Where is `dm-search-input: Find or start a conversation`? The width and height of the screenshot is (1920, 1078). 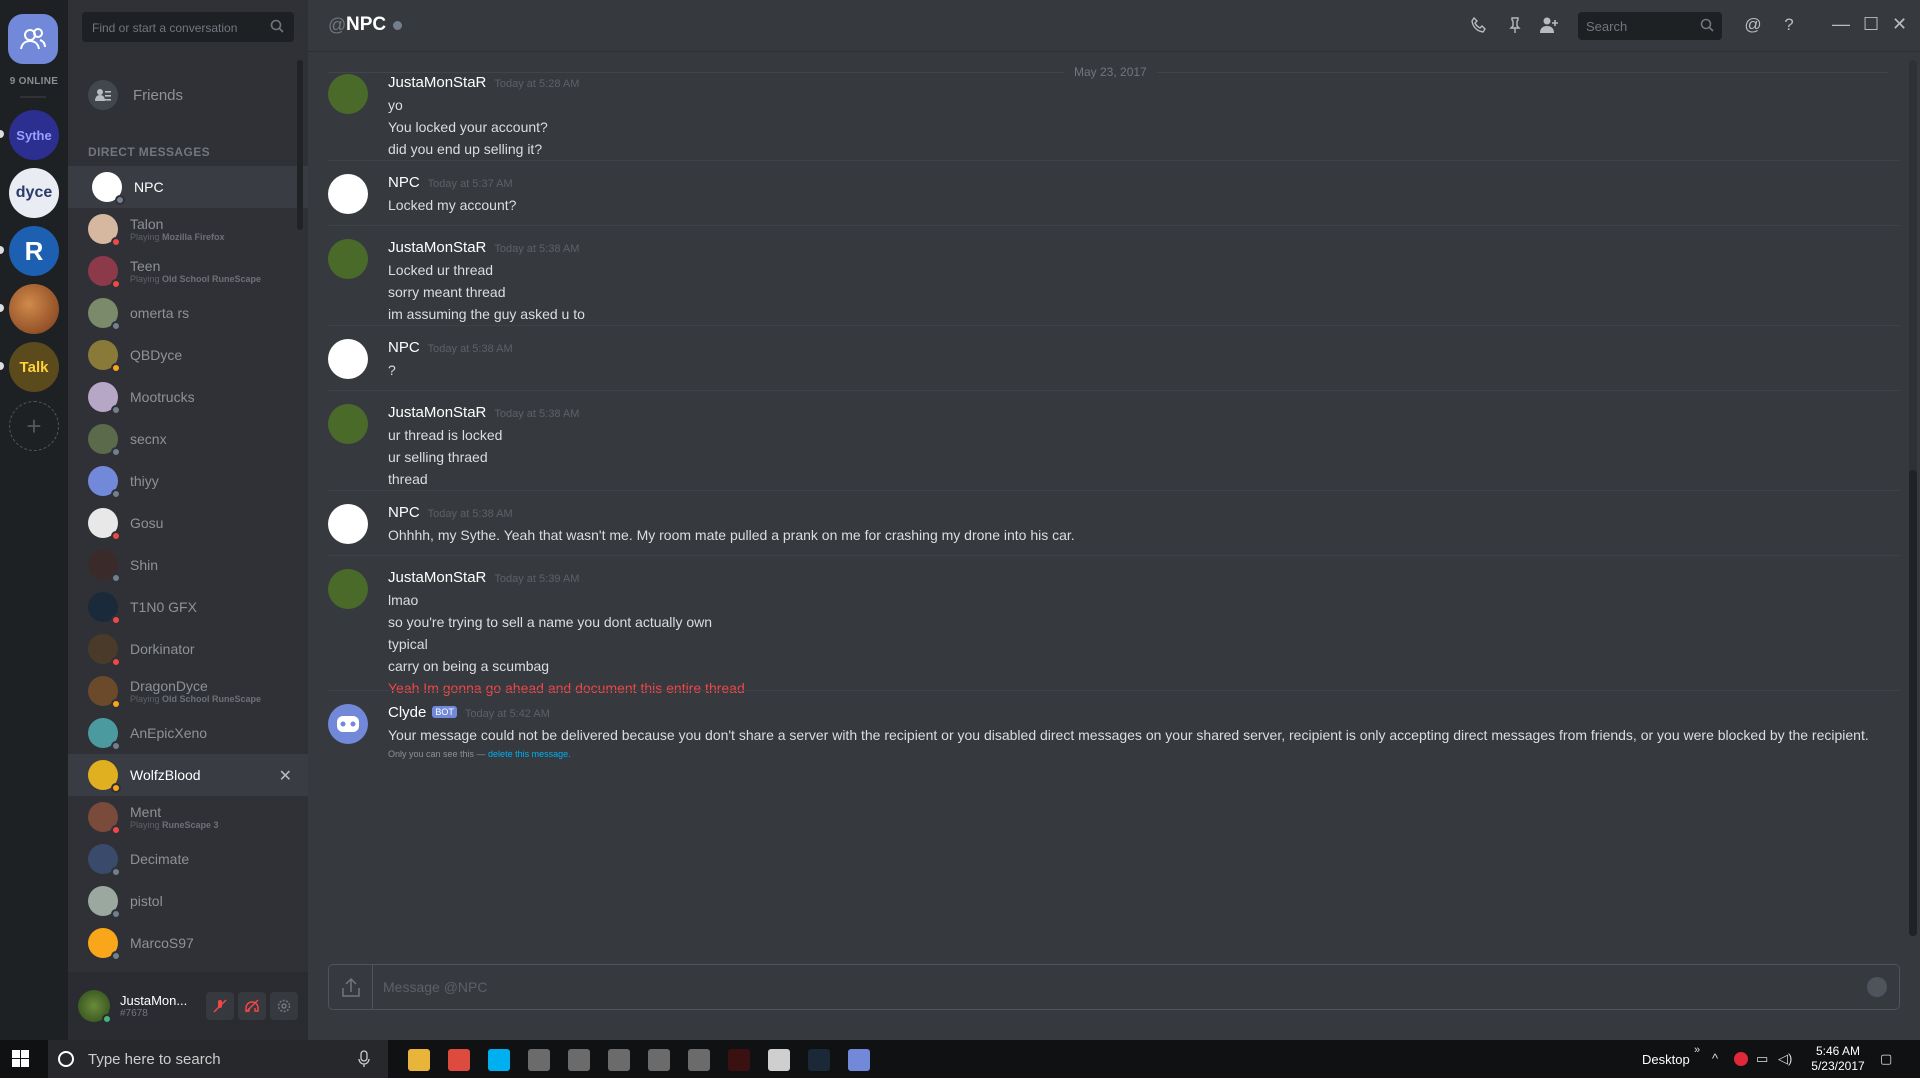
dm-search-input: Find or start a conversation is located at coordinates (188, 27).